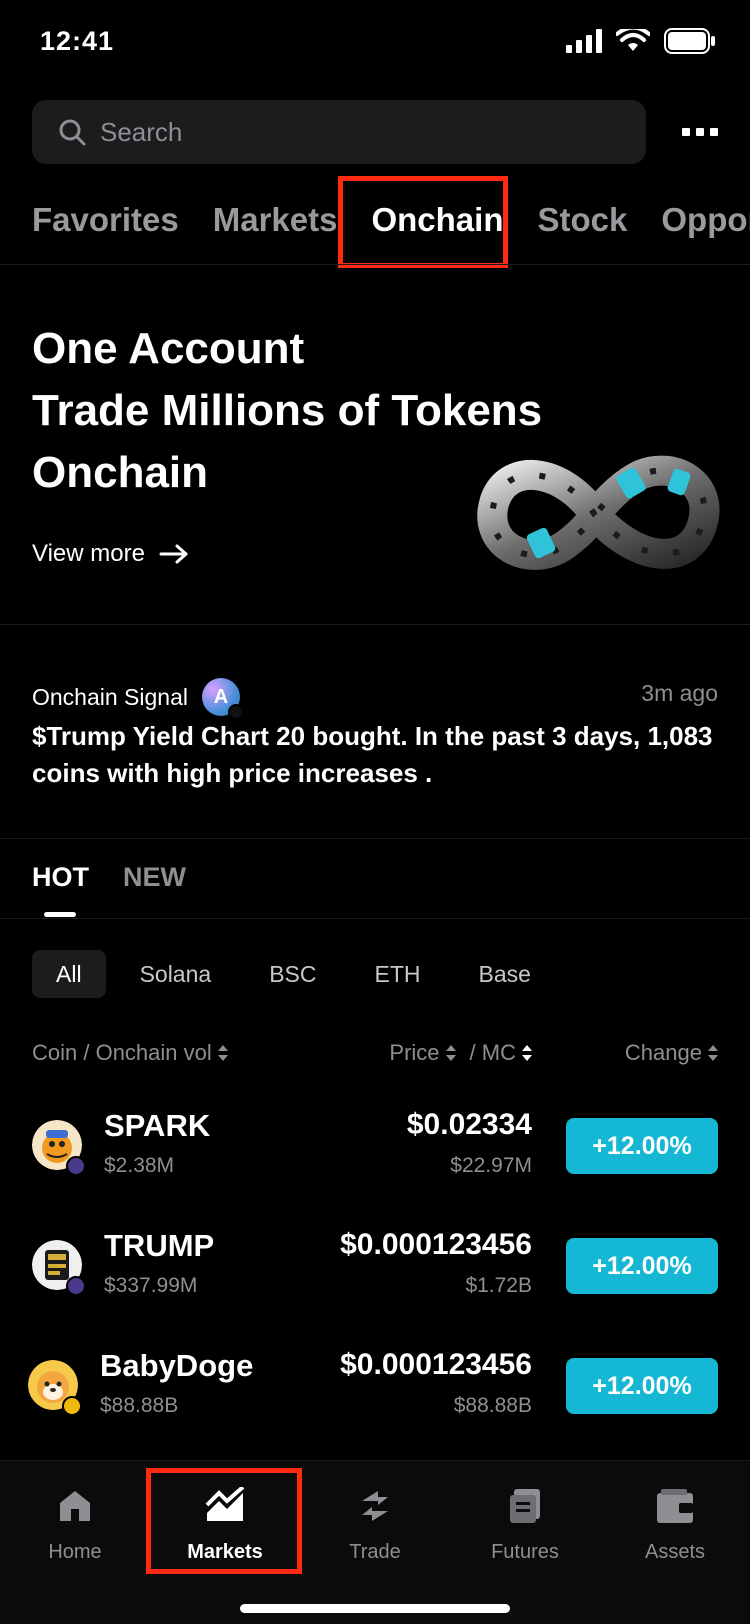  I want to click on signal-label: Onchain Signal, so click(110, 696).